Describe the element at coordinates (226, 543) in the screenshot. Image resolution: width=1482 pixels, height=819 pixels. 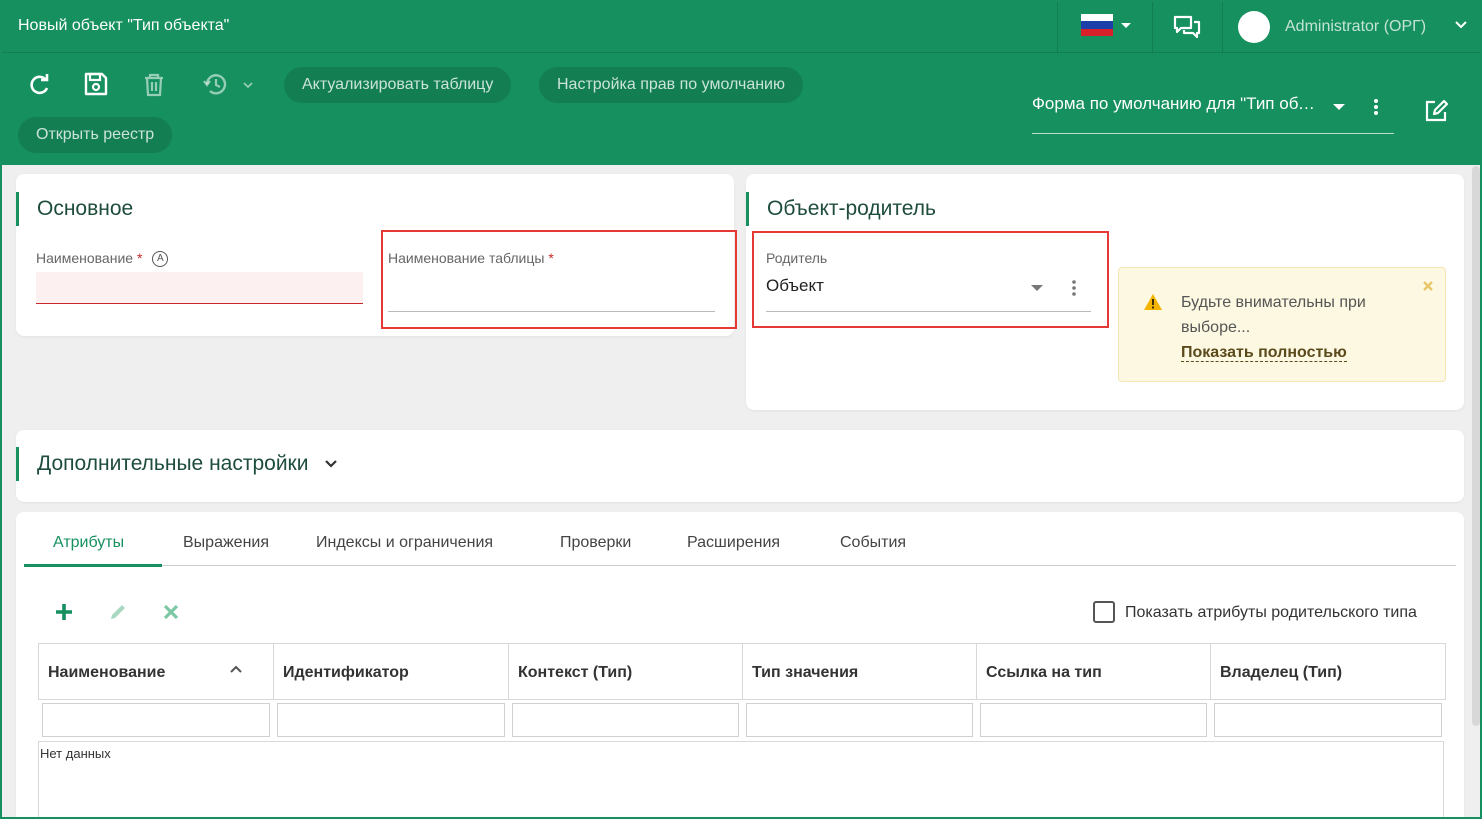
I see `tab-expressions: Выражения` at that location.